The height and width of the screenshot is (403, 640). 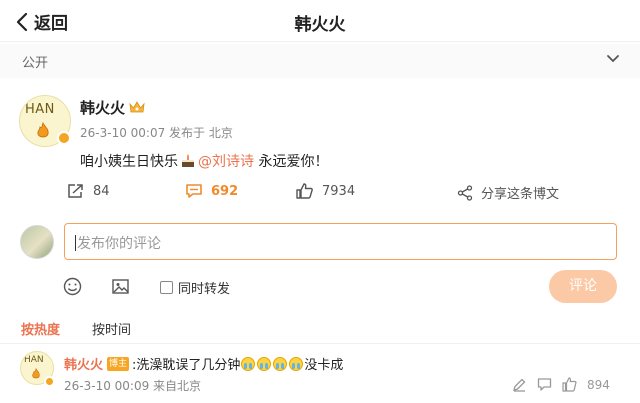 I want to click on mention-link: @刘诗诗, so click(x=226, y=162).